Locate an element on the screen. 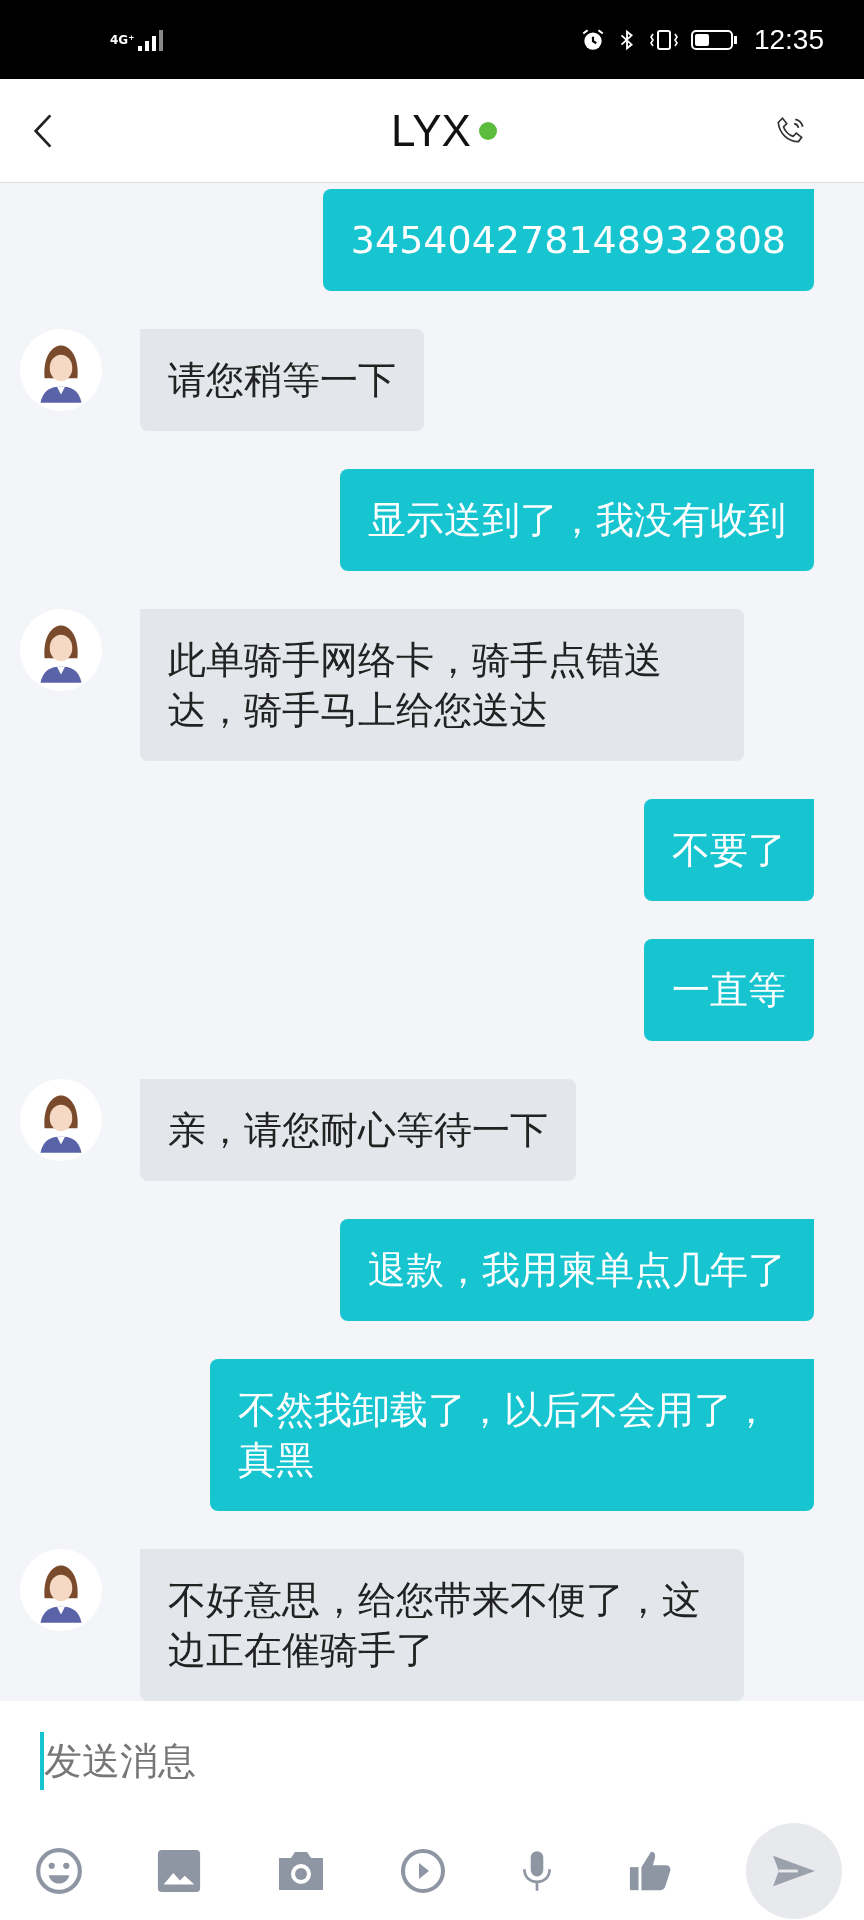  user-message: 退款，我用柬单点几年了 is located at coordinates (577, 1270).